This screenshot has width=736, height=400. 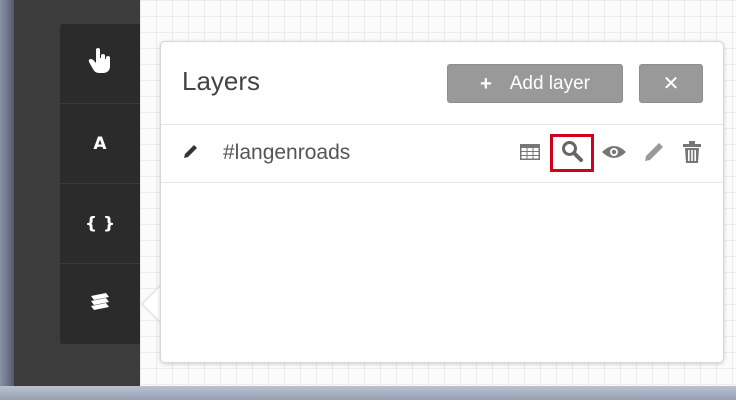 What do you see at coordinates (442, 153) in the screenshot?
I see `layer-row: #langenroads` at bounding box center [442, 153].